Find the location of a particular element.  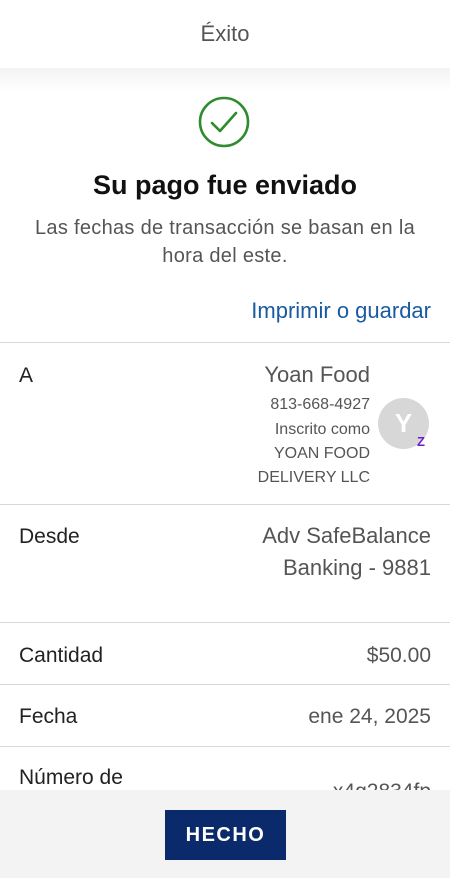

recipient-enrolled-name-2: DELIVERY LLC is located at coordinates (313, 477).